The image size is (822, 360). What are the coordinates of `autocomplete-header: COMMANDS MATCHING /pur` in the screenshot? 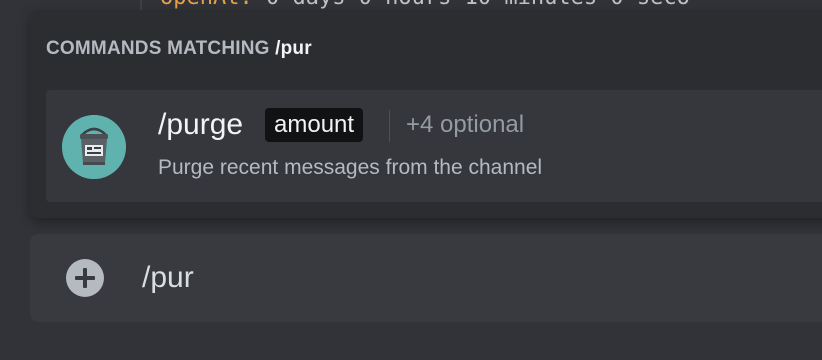 It's located at (179, 49).